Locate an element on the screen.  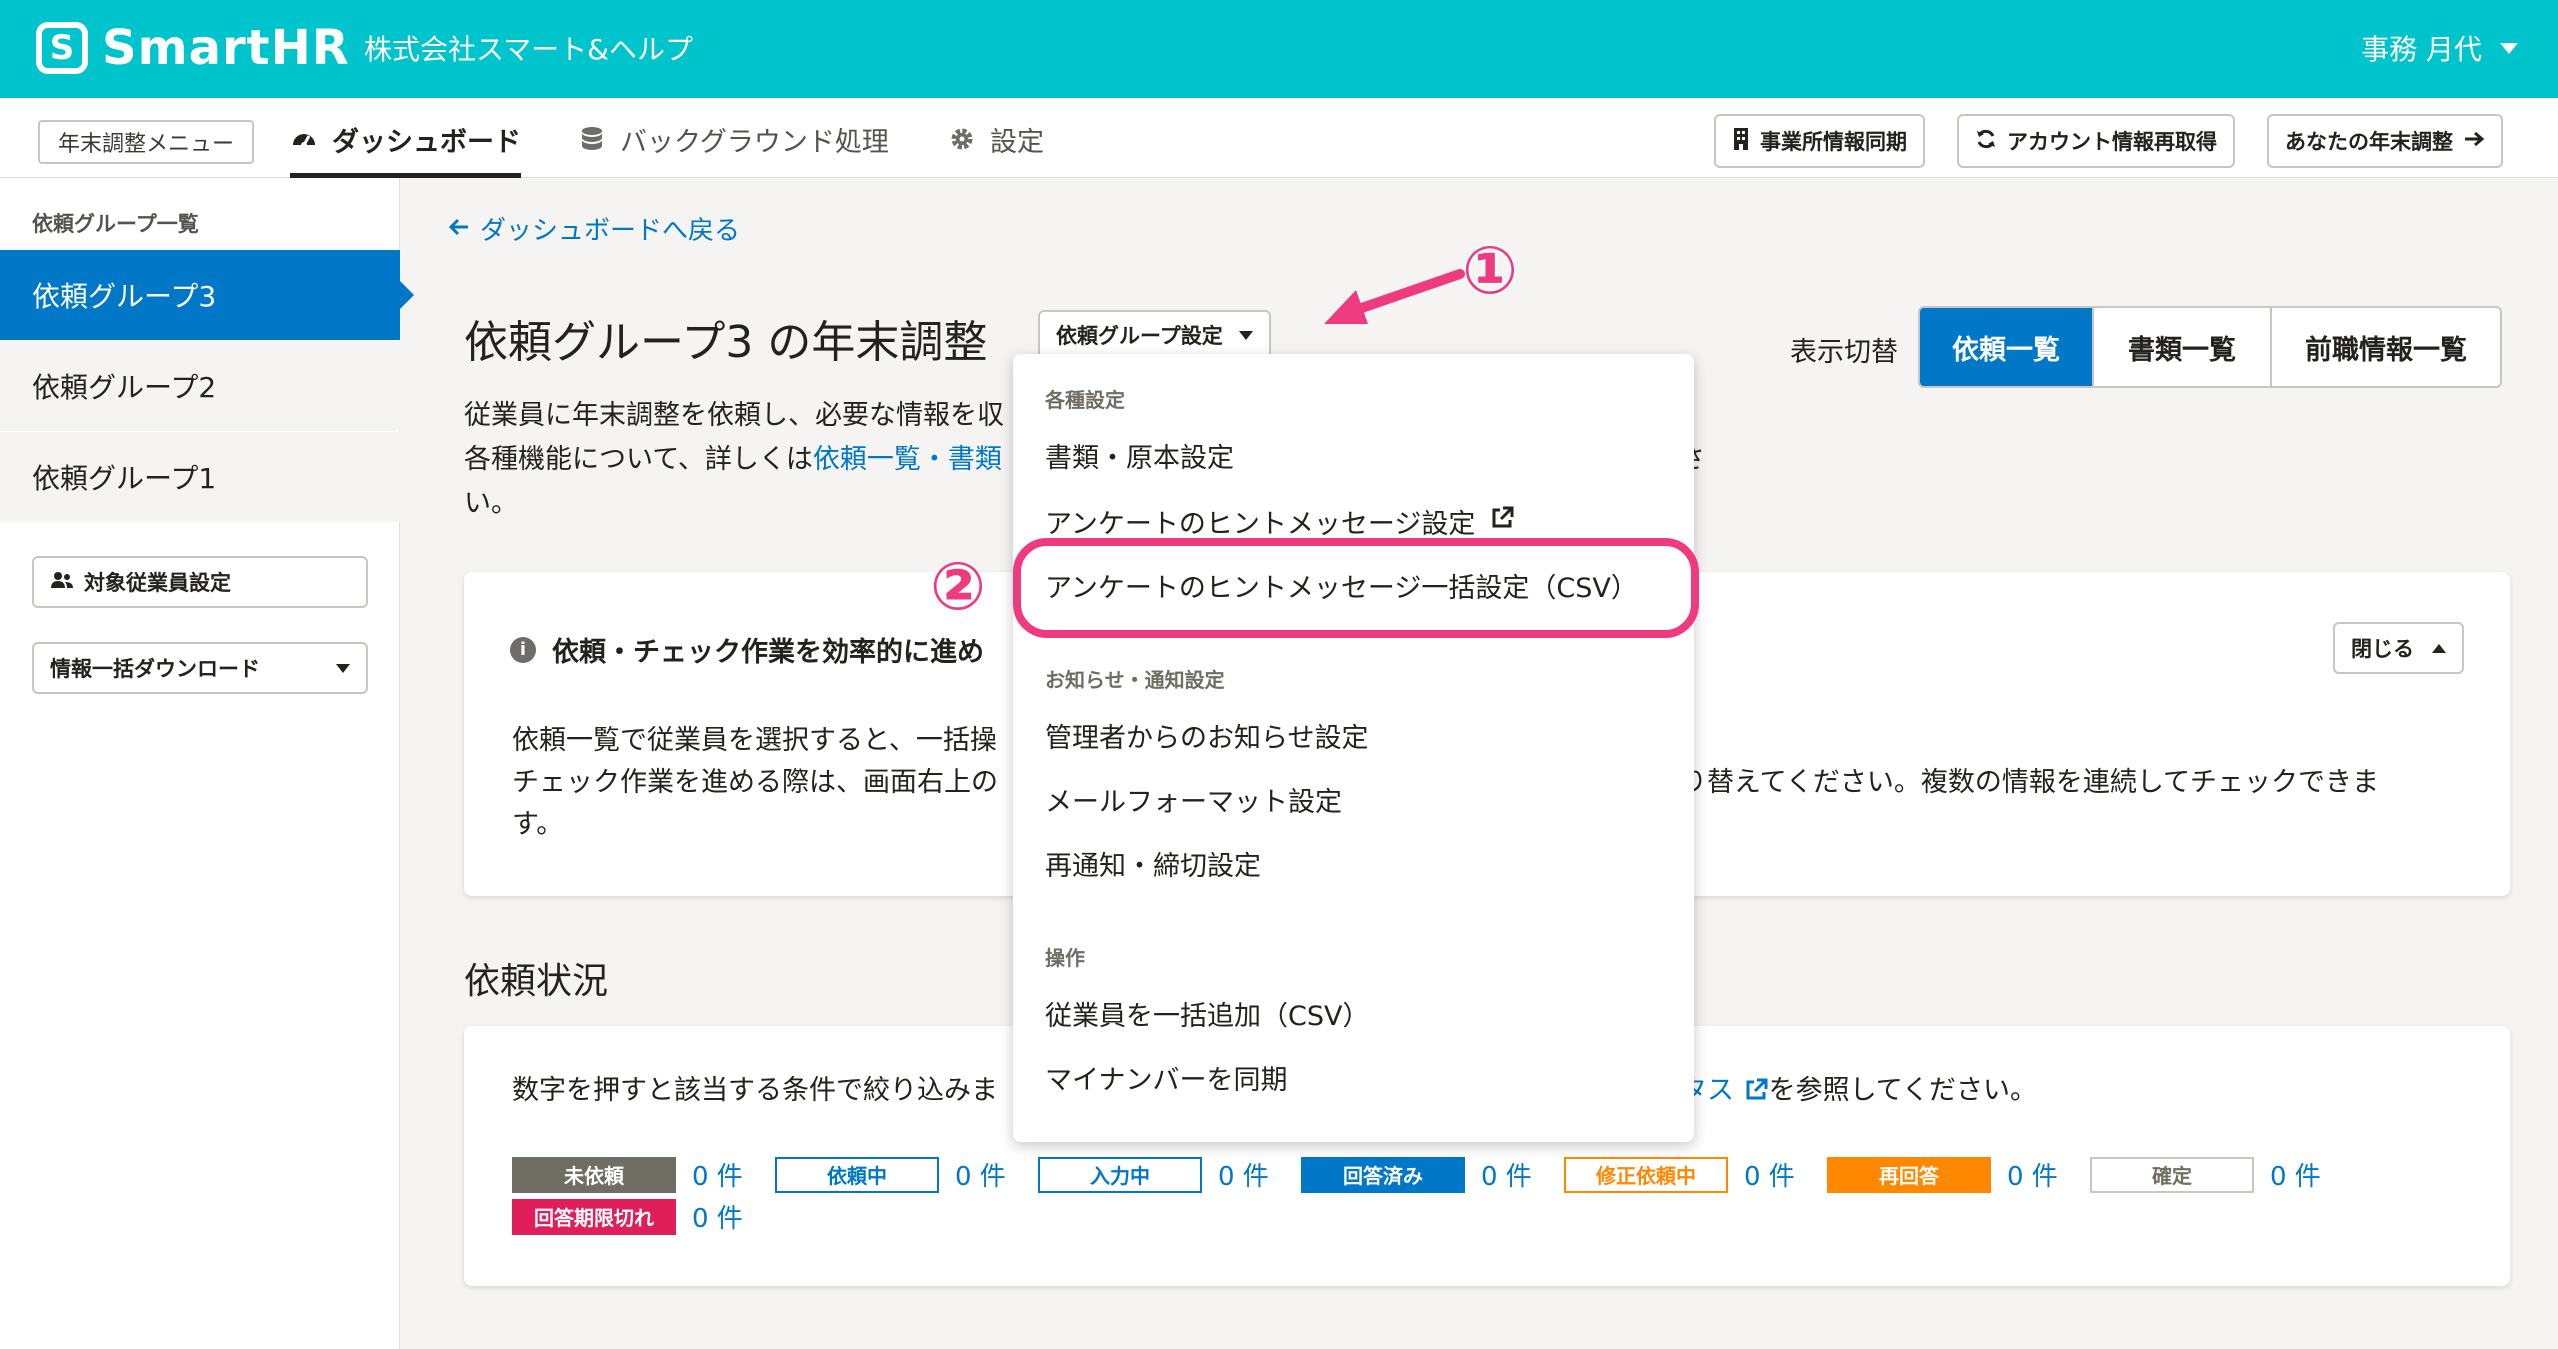
help-link: 依頼一覧・書類 is located at coordinates (907, 459).